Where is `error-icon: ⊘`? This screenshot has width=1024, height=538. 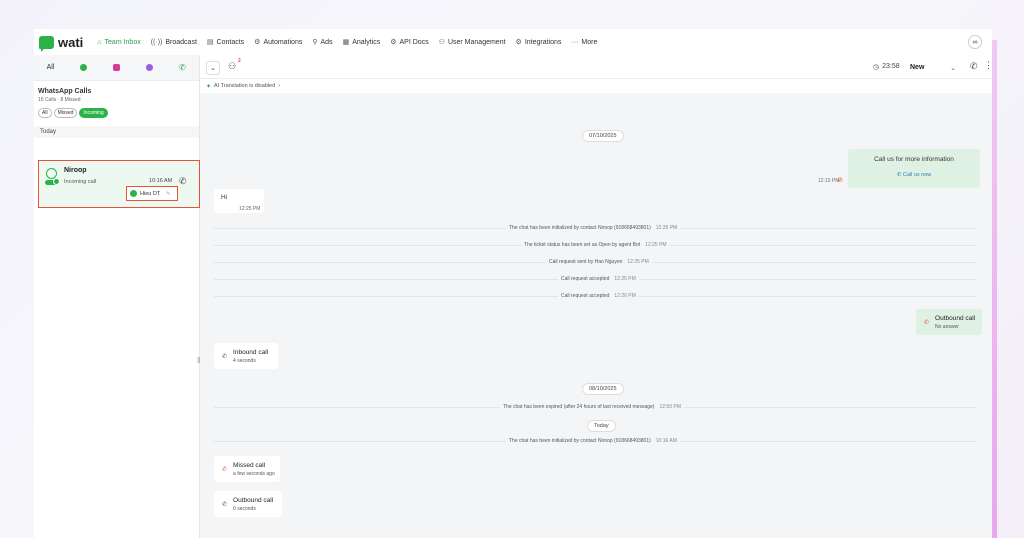 error-icon: ⊘ is located at coordinates (840, 180).